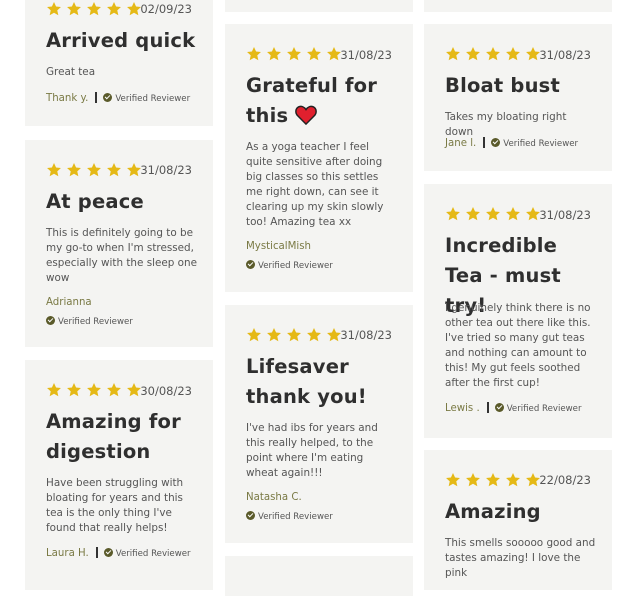  Describe the element at coordinates (279, 246) in the screenshot. I see `review-author: MysticalMish` at that location.